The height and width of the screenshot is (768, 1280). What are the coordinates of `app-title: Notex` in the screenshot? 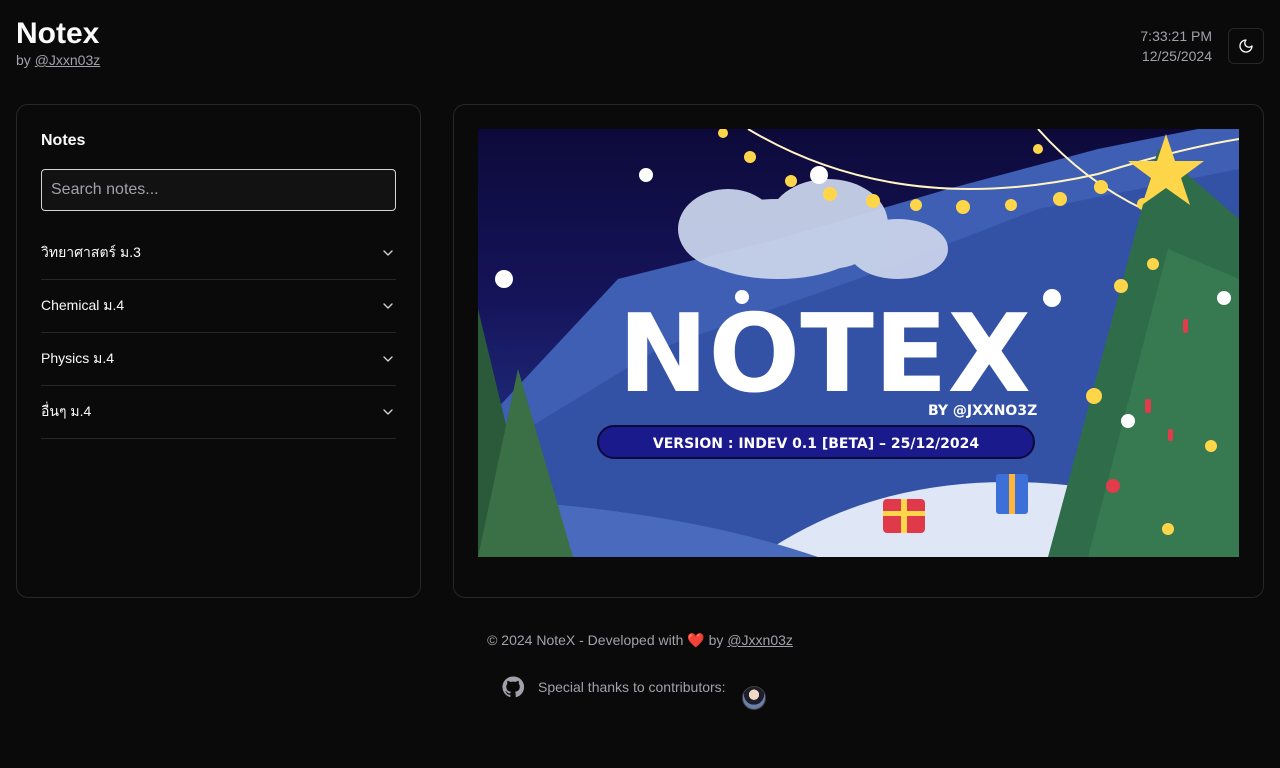 It's located at (58, 33).